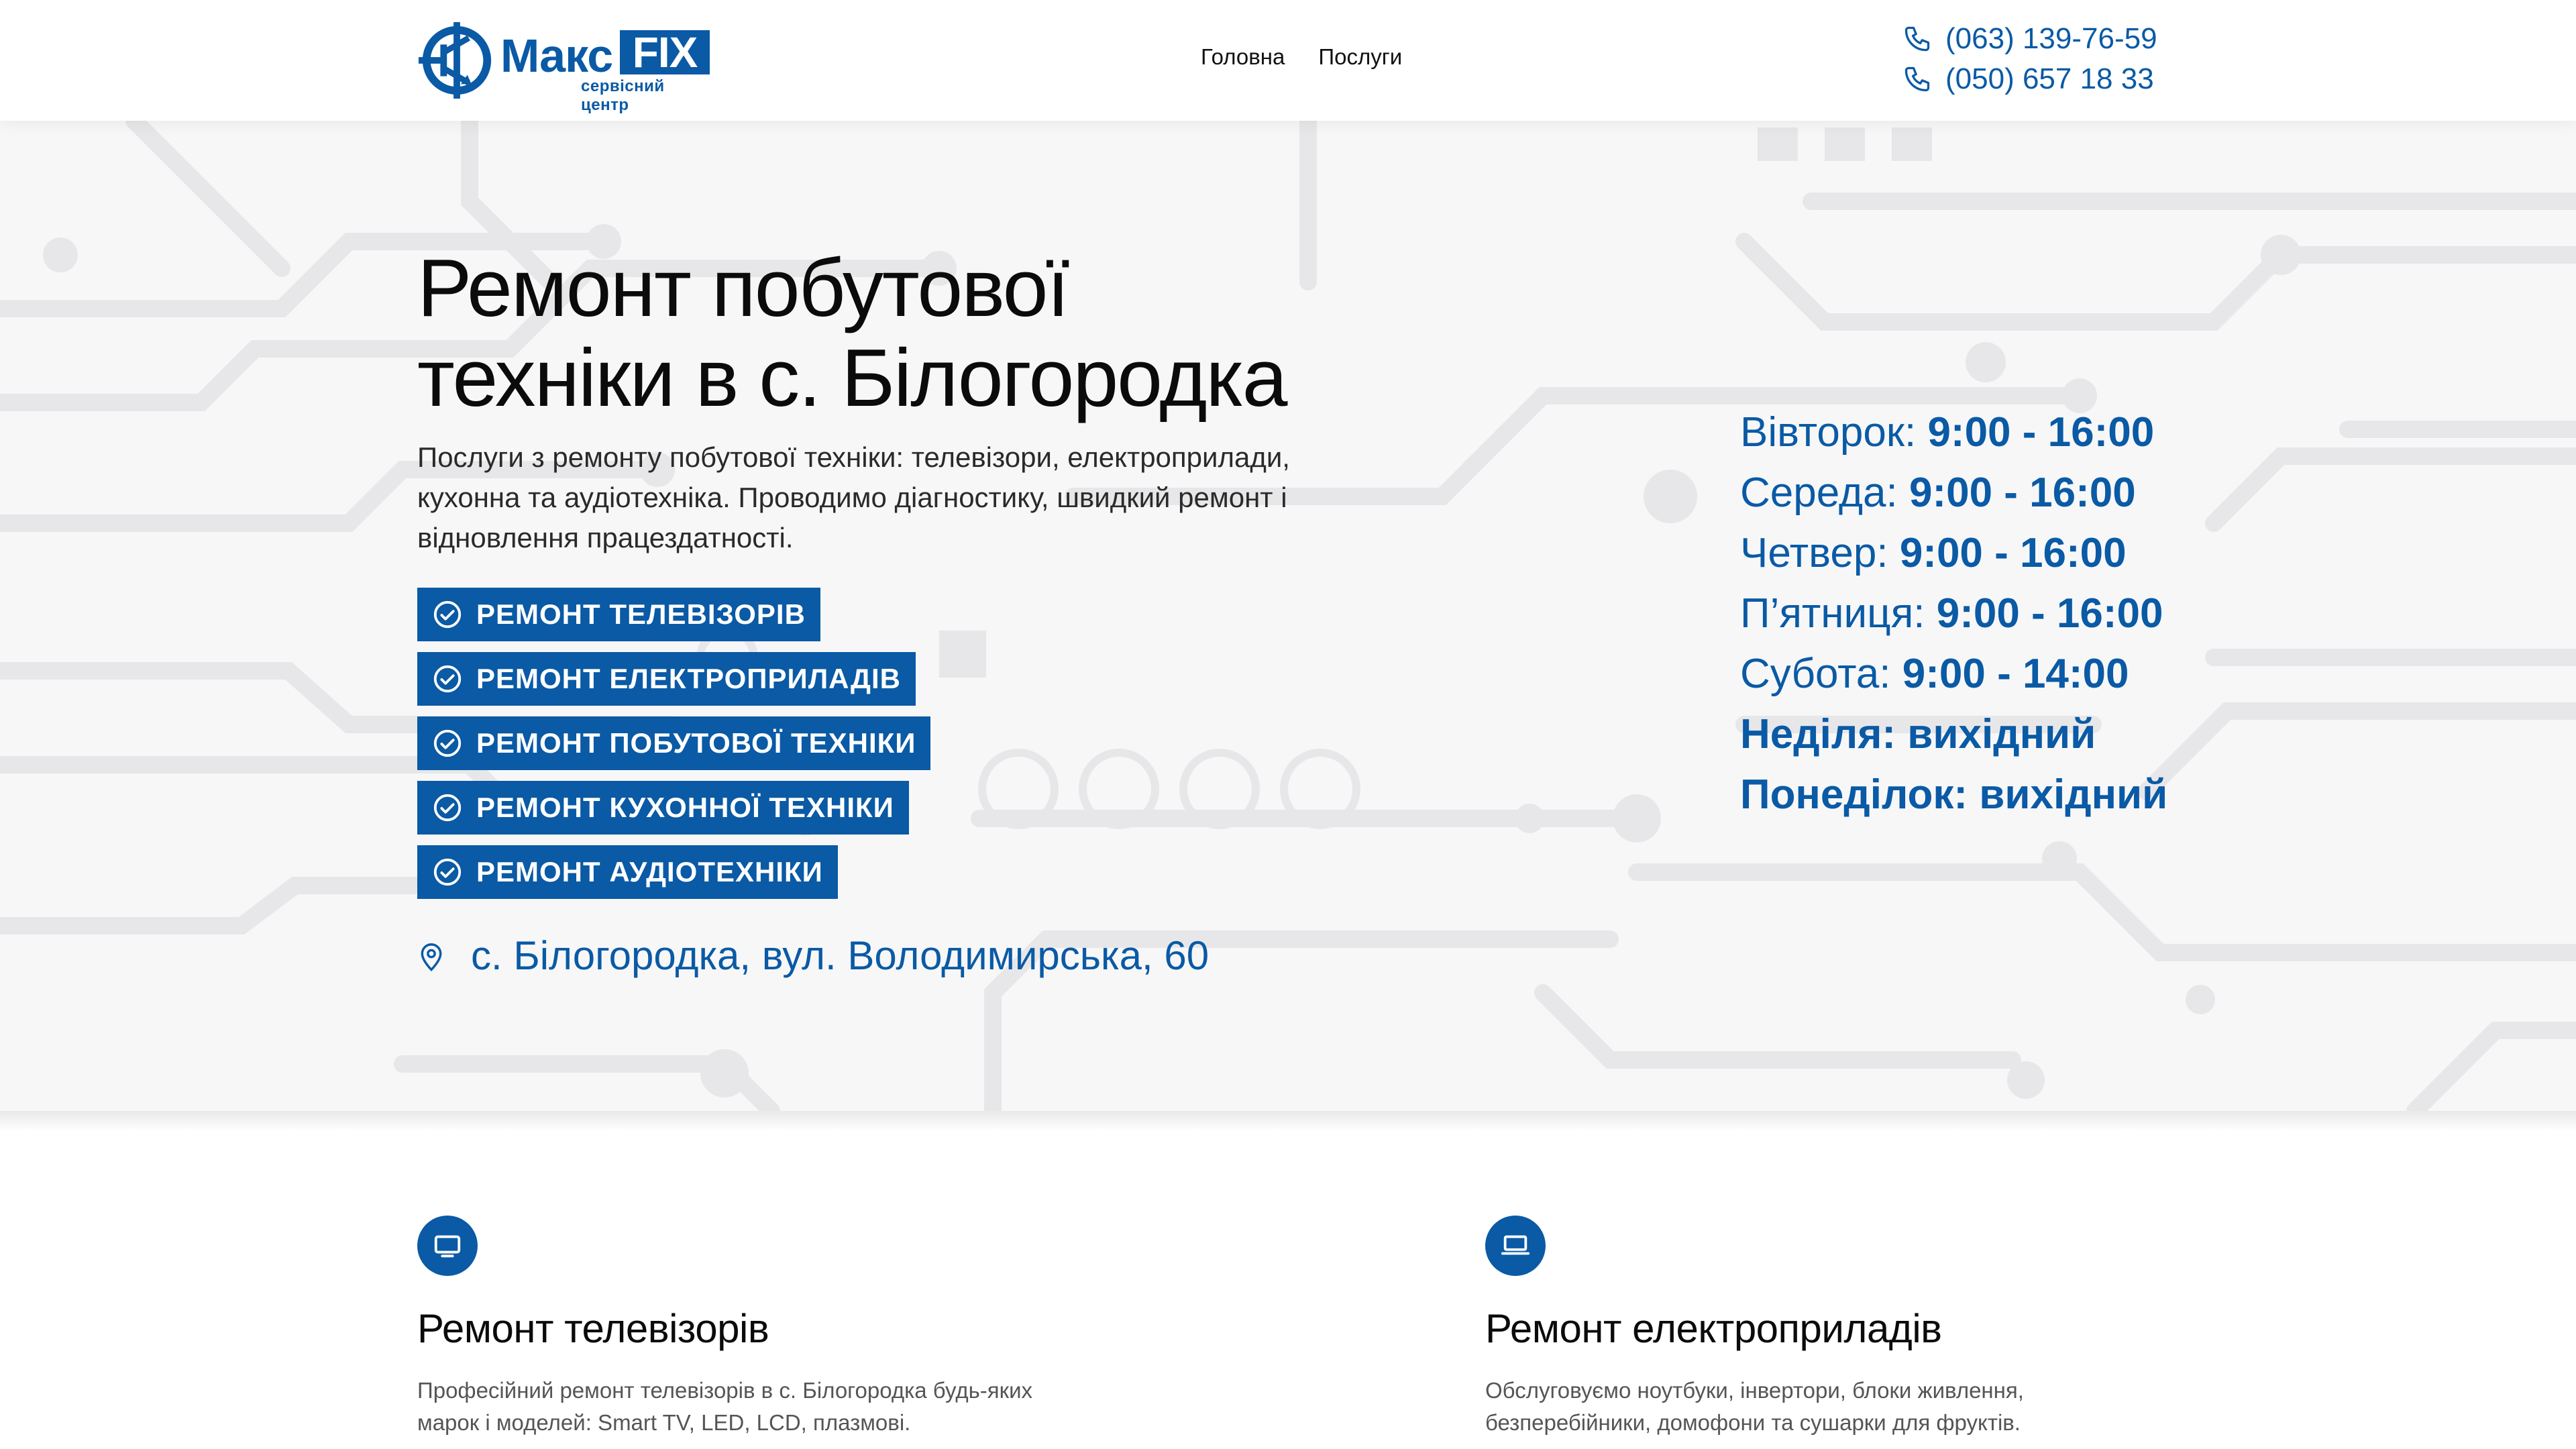 The height and width of the screenshot is (1449, 2576). What do you see at coordinates (840, 955) in the screenshot?
I see `address-text: с. Білогородка, вул. Володимирська, 60` at bounding box center [840, 955].